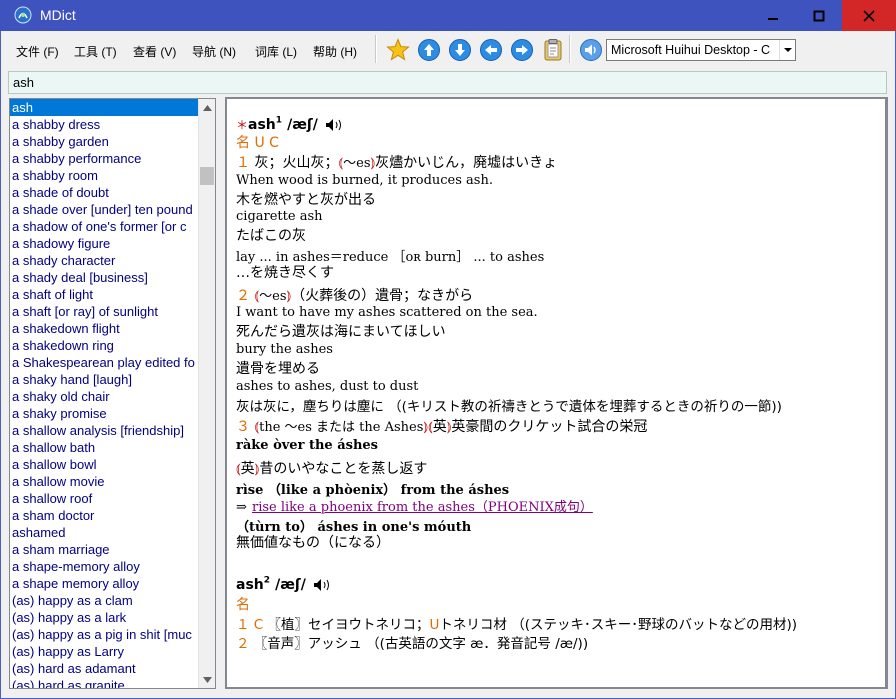  What do you see at coordinates (104, 447) in the screenshot?
I see `word-list-item: a shallow bath` at bounding box center [104, 447].